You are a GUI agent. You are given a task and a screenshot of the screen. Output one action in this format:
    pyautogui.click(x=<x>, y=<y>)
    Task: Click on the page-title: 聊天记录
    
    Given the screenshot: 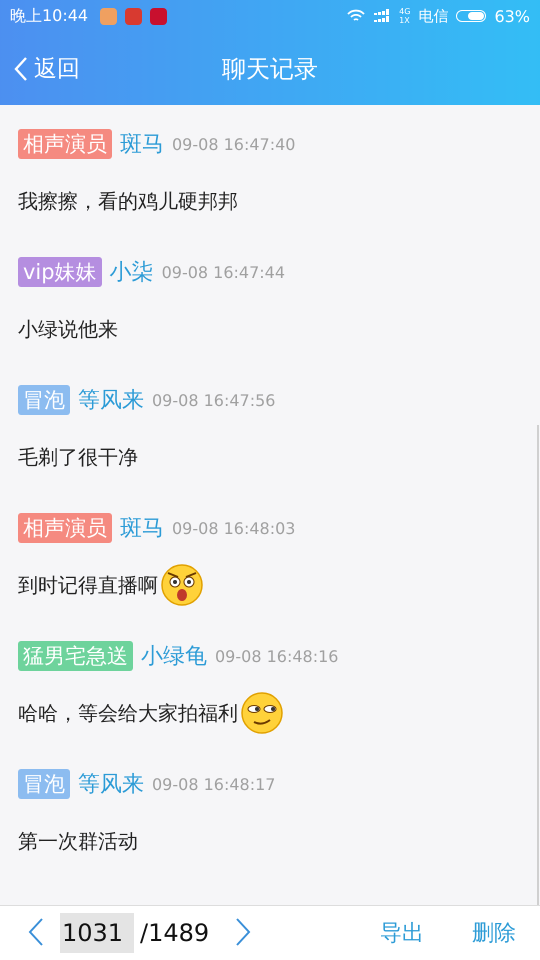 What is the action you would take?
    pyautogui.click(x=270, y=69)
    